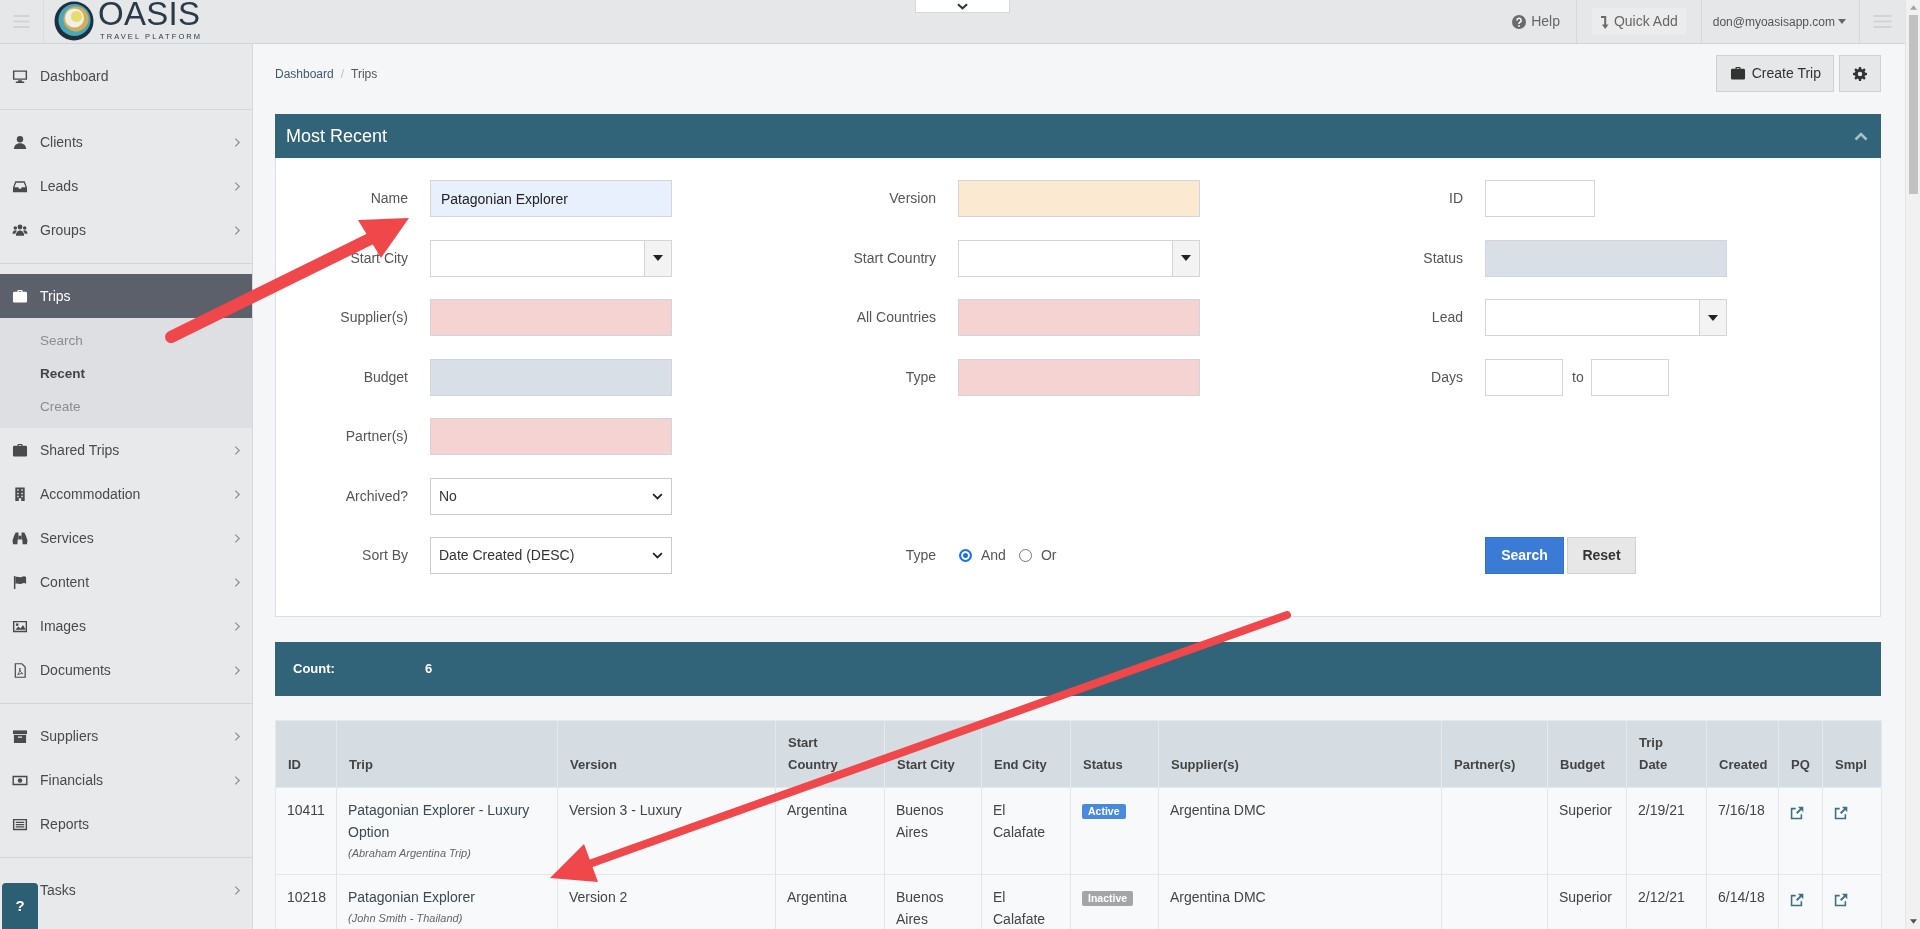 The height and width of the screenshot is (929, 1920). Describe the element at coordinates (1601, 555) in the screenshot. I see `reset-button: Reset` at that location.